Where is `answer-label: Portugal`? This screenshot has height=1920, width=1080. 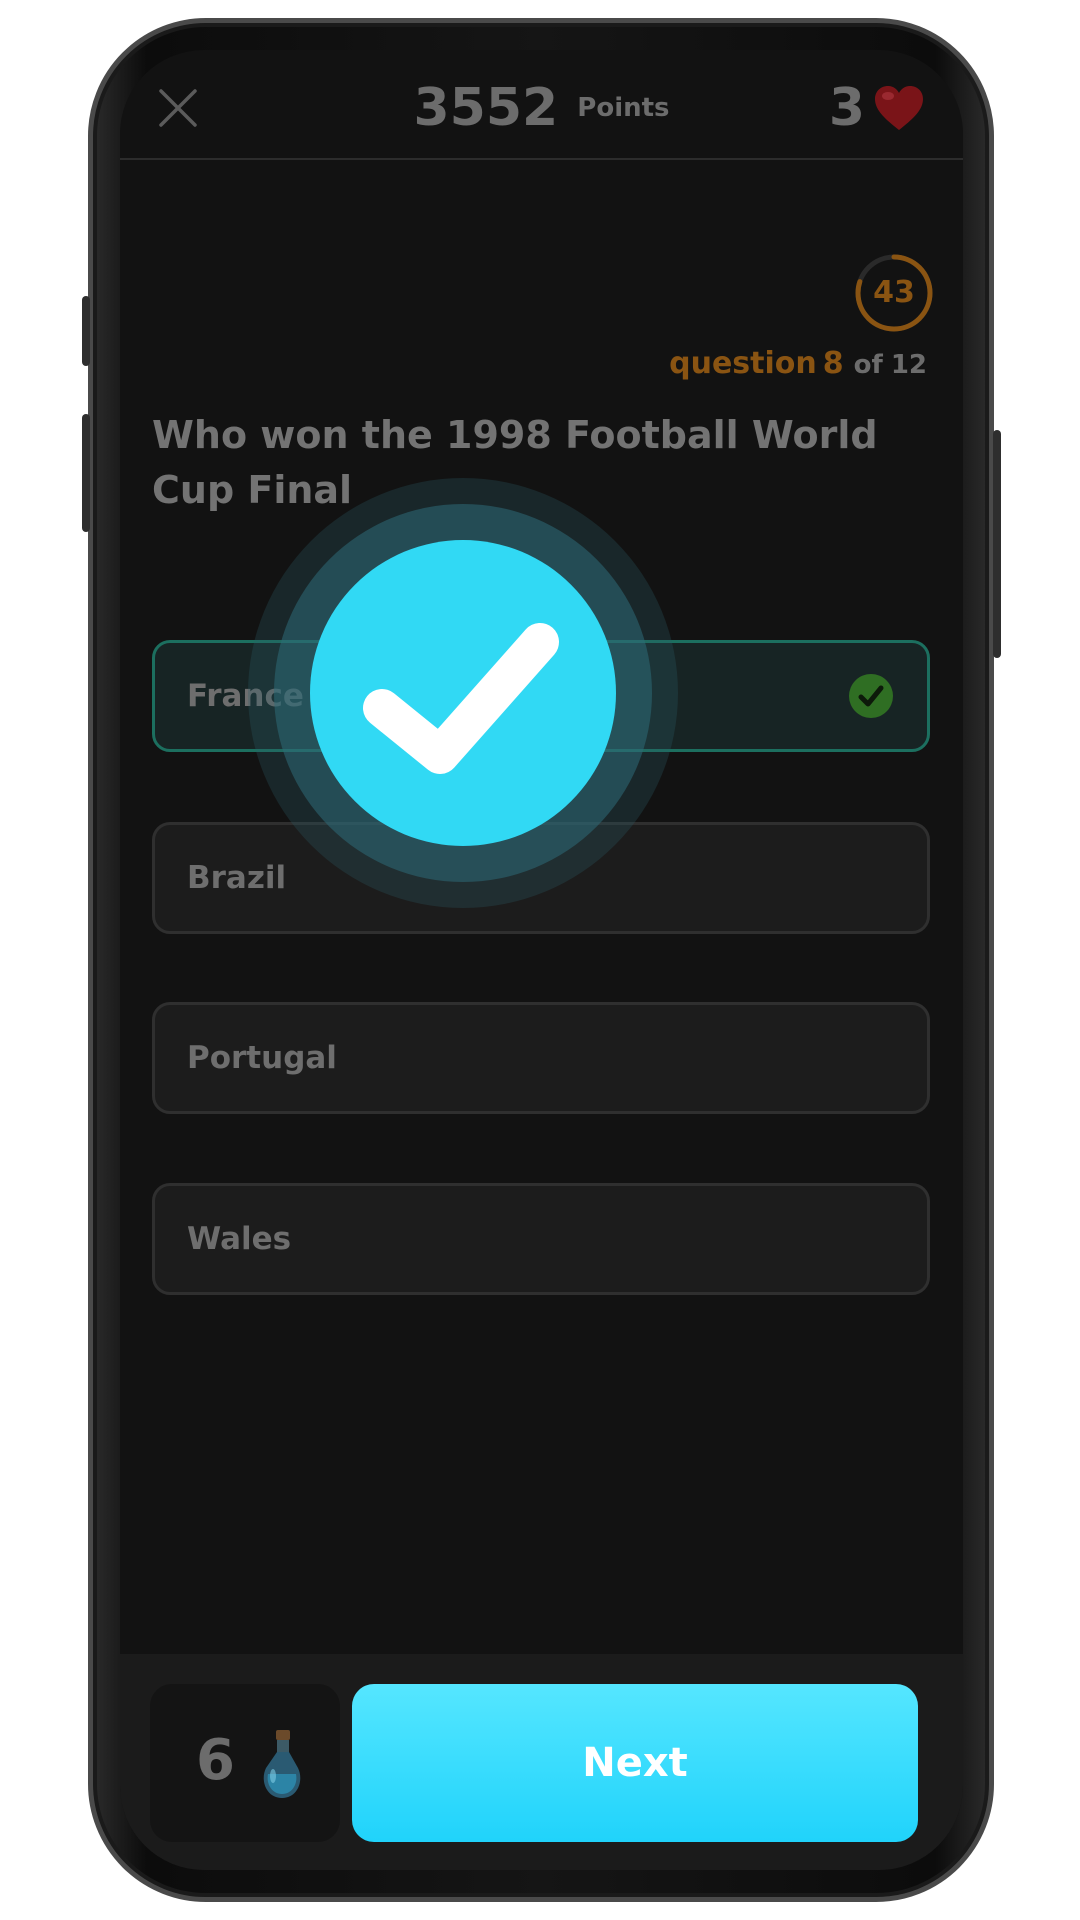 answer-label: Portugal is located at coordinates (262, 1058).